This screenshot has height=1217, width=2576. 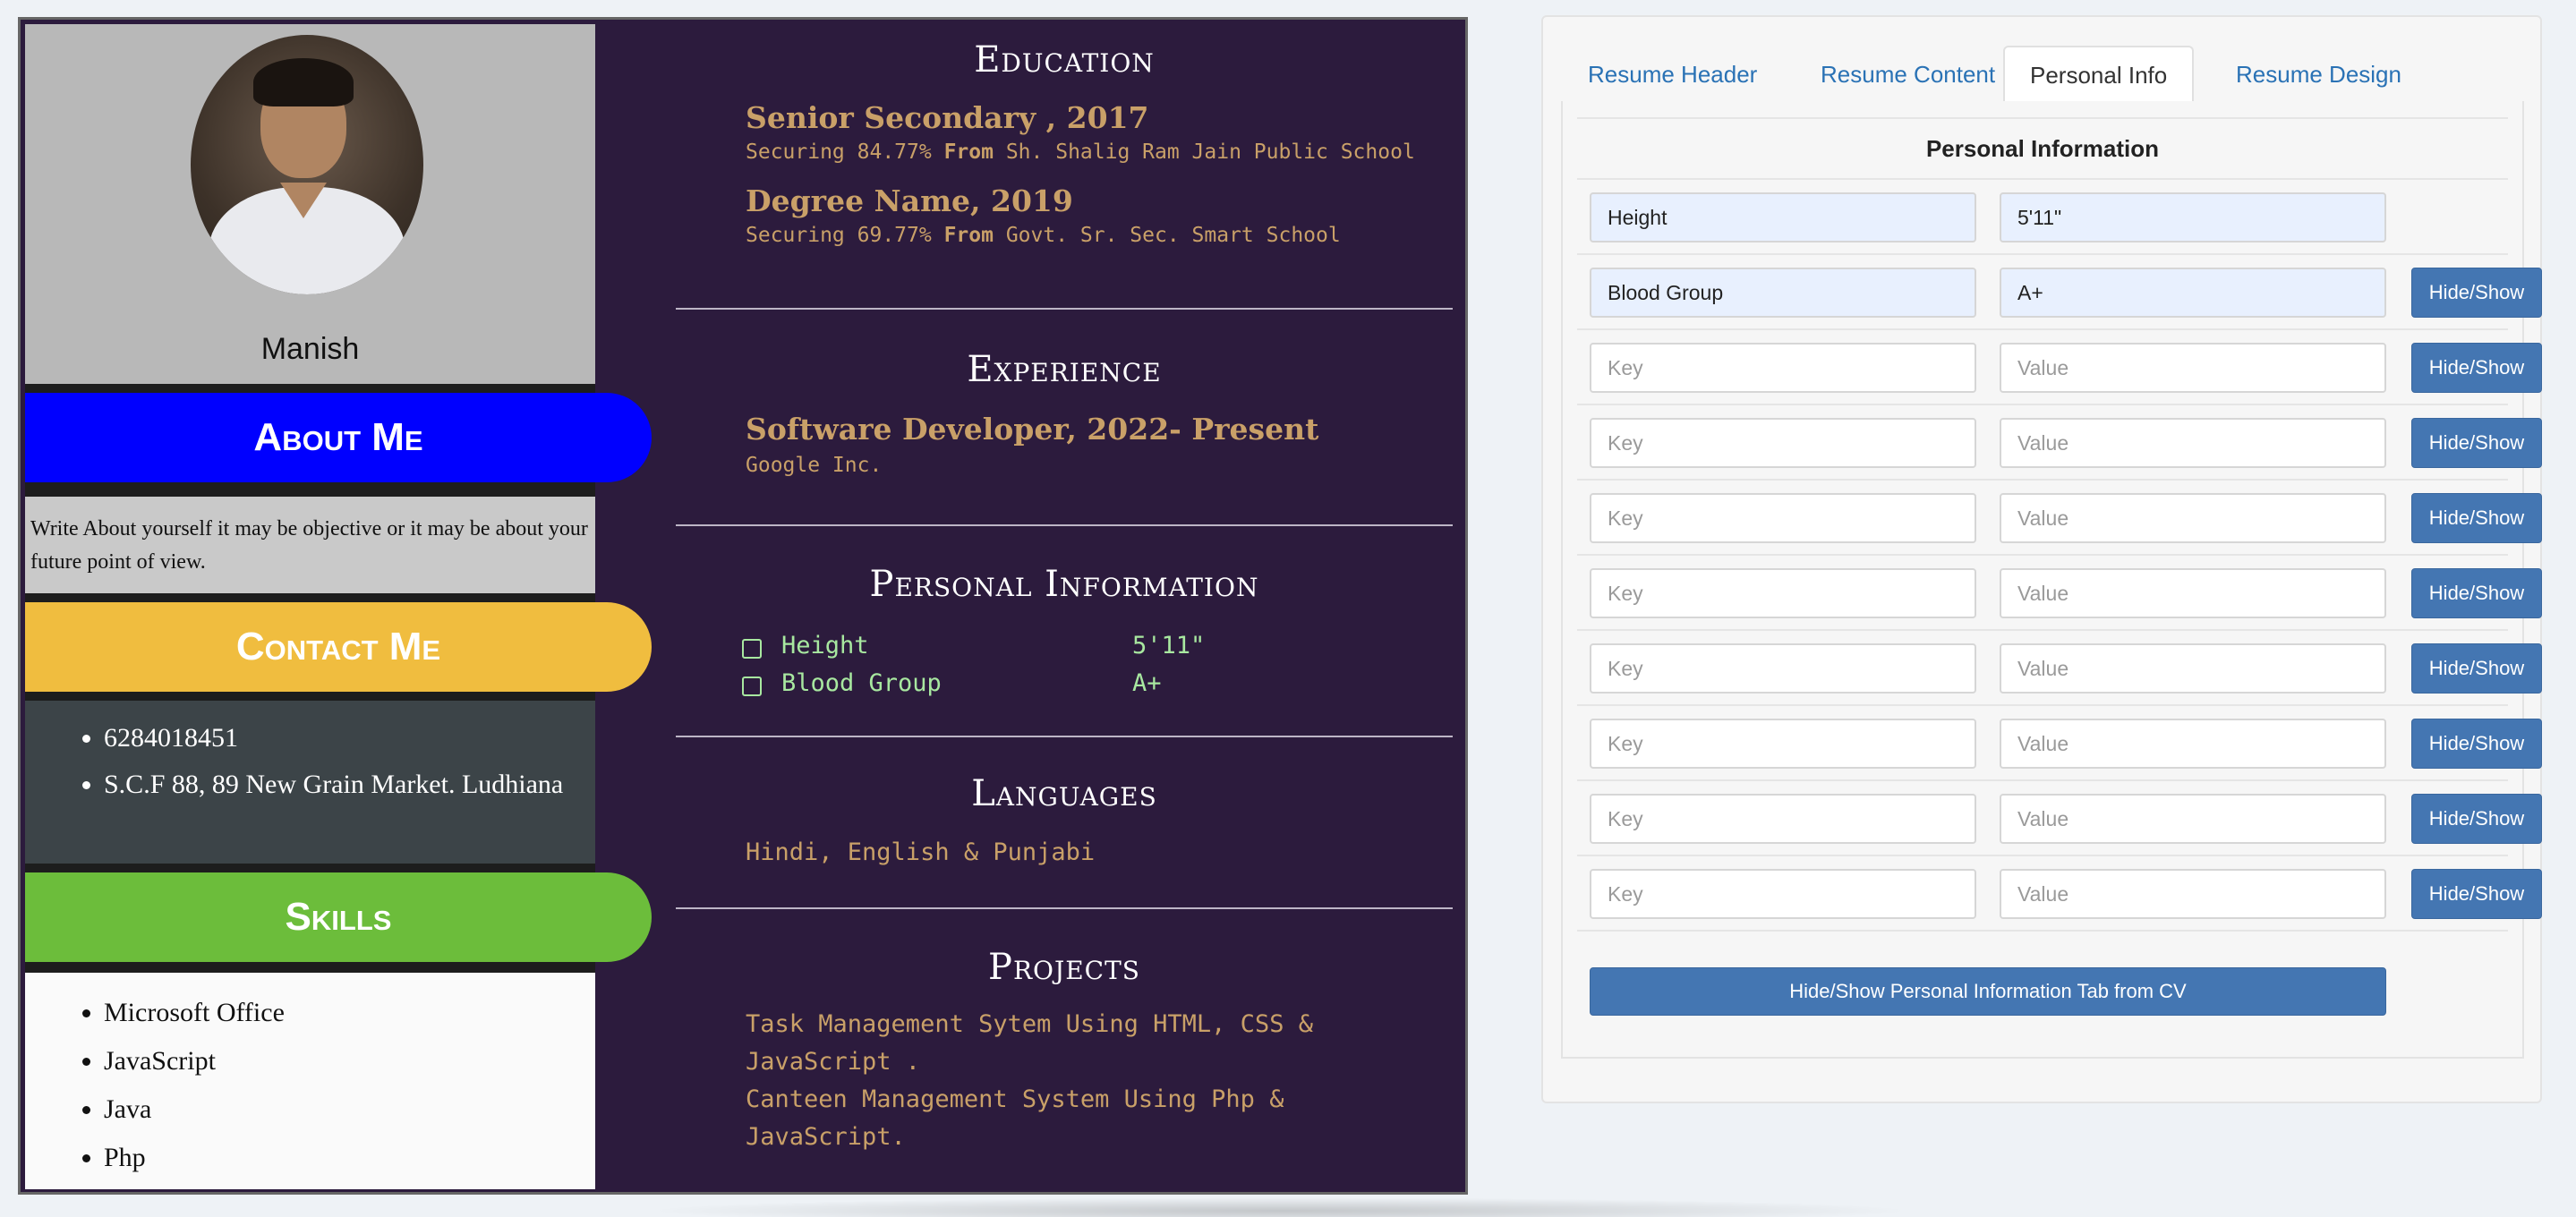 What do you see at coordinates (1908, 74) in the screenshot?
I see `tab-resume-content: Resume Content` at bounding box center [1908, 74].